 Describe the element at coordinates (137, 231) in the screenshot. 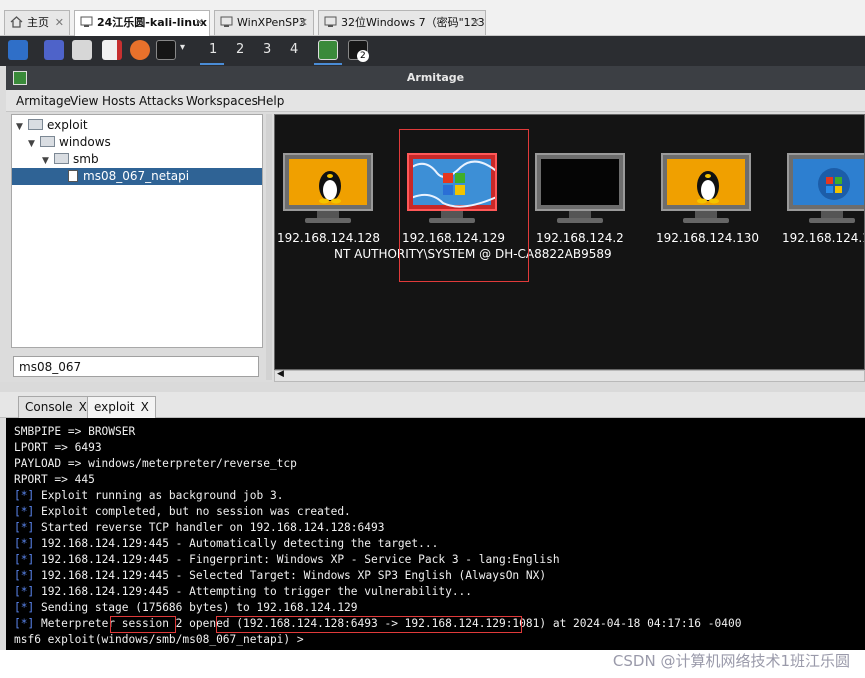

I see `module-tree: ▼ exploit ▼ windows ▼ smb ms08_067_netapi` at that location.